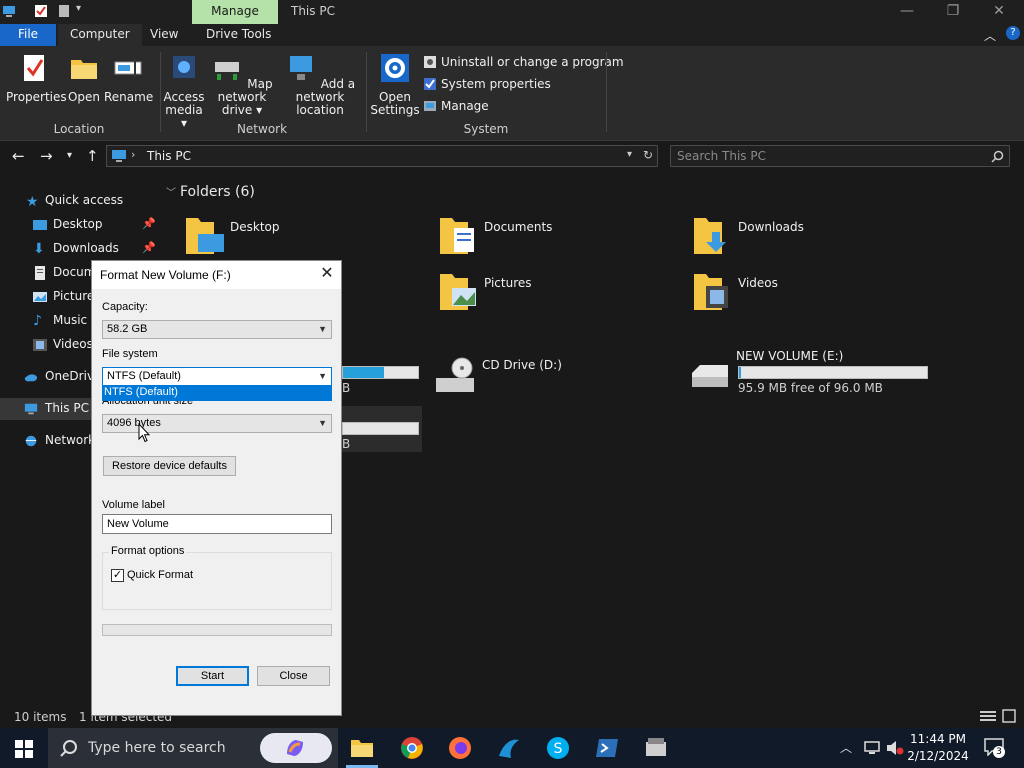  Describe the element at coordinates (395, 84) in the screenshot. I see `open-settings-button: Open Settings` at that location.